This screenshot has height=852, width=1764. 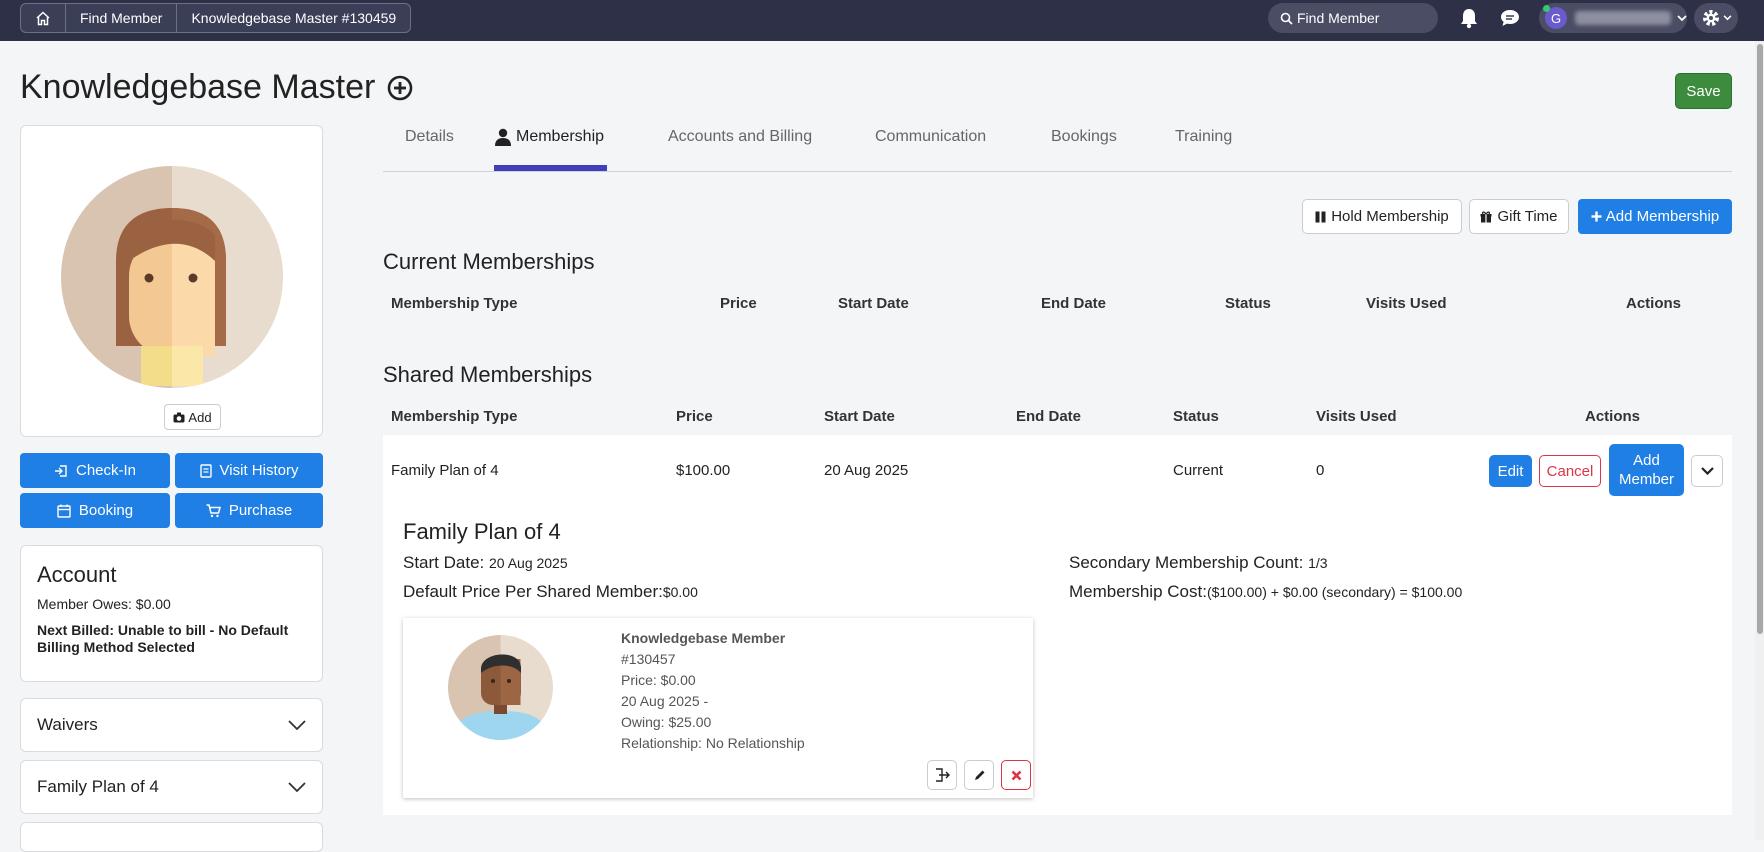 I want to click on membership-cost-label: Membership Cost:, so click(x=1138, y=591).